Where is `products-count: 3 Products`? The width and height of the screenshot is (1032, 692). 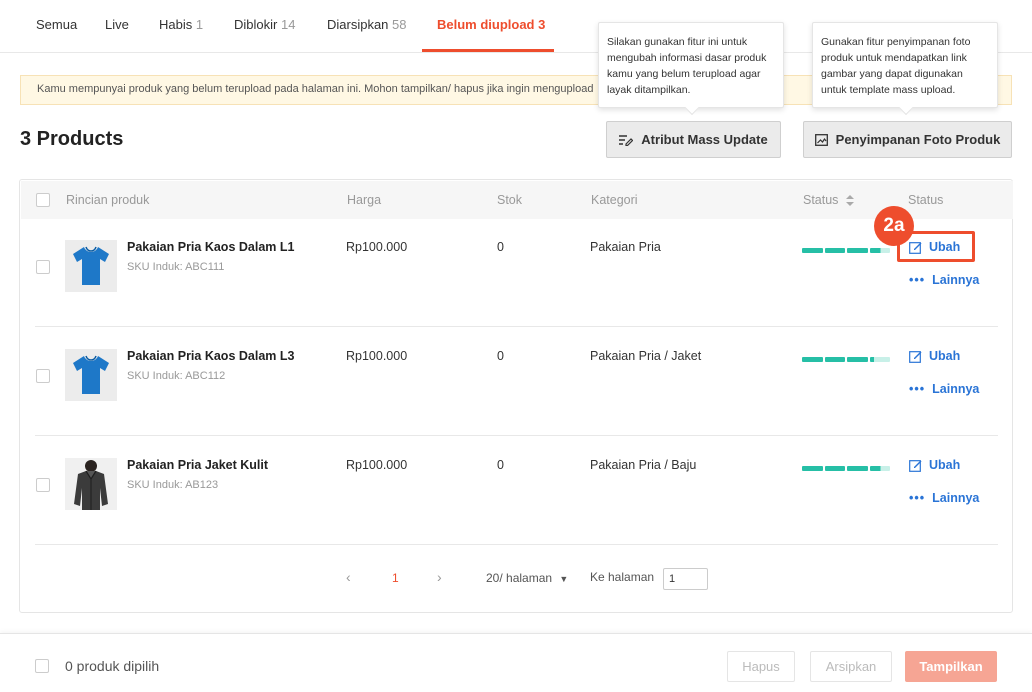
products-count: 3 Products is located at coordinates (72, 139).